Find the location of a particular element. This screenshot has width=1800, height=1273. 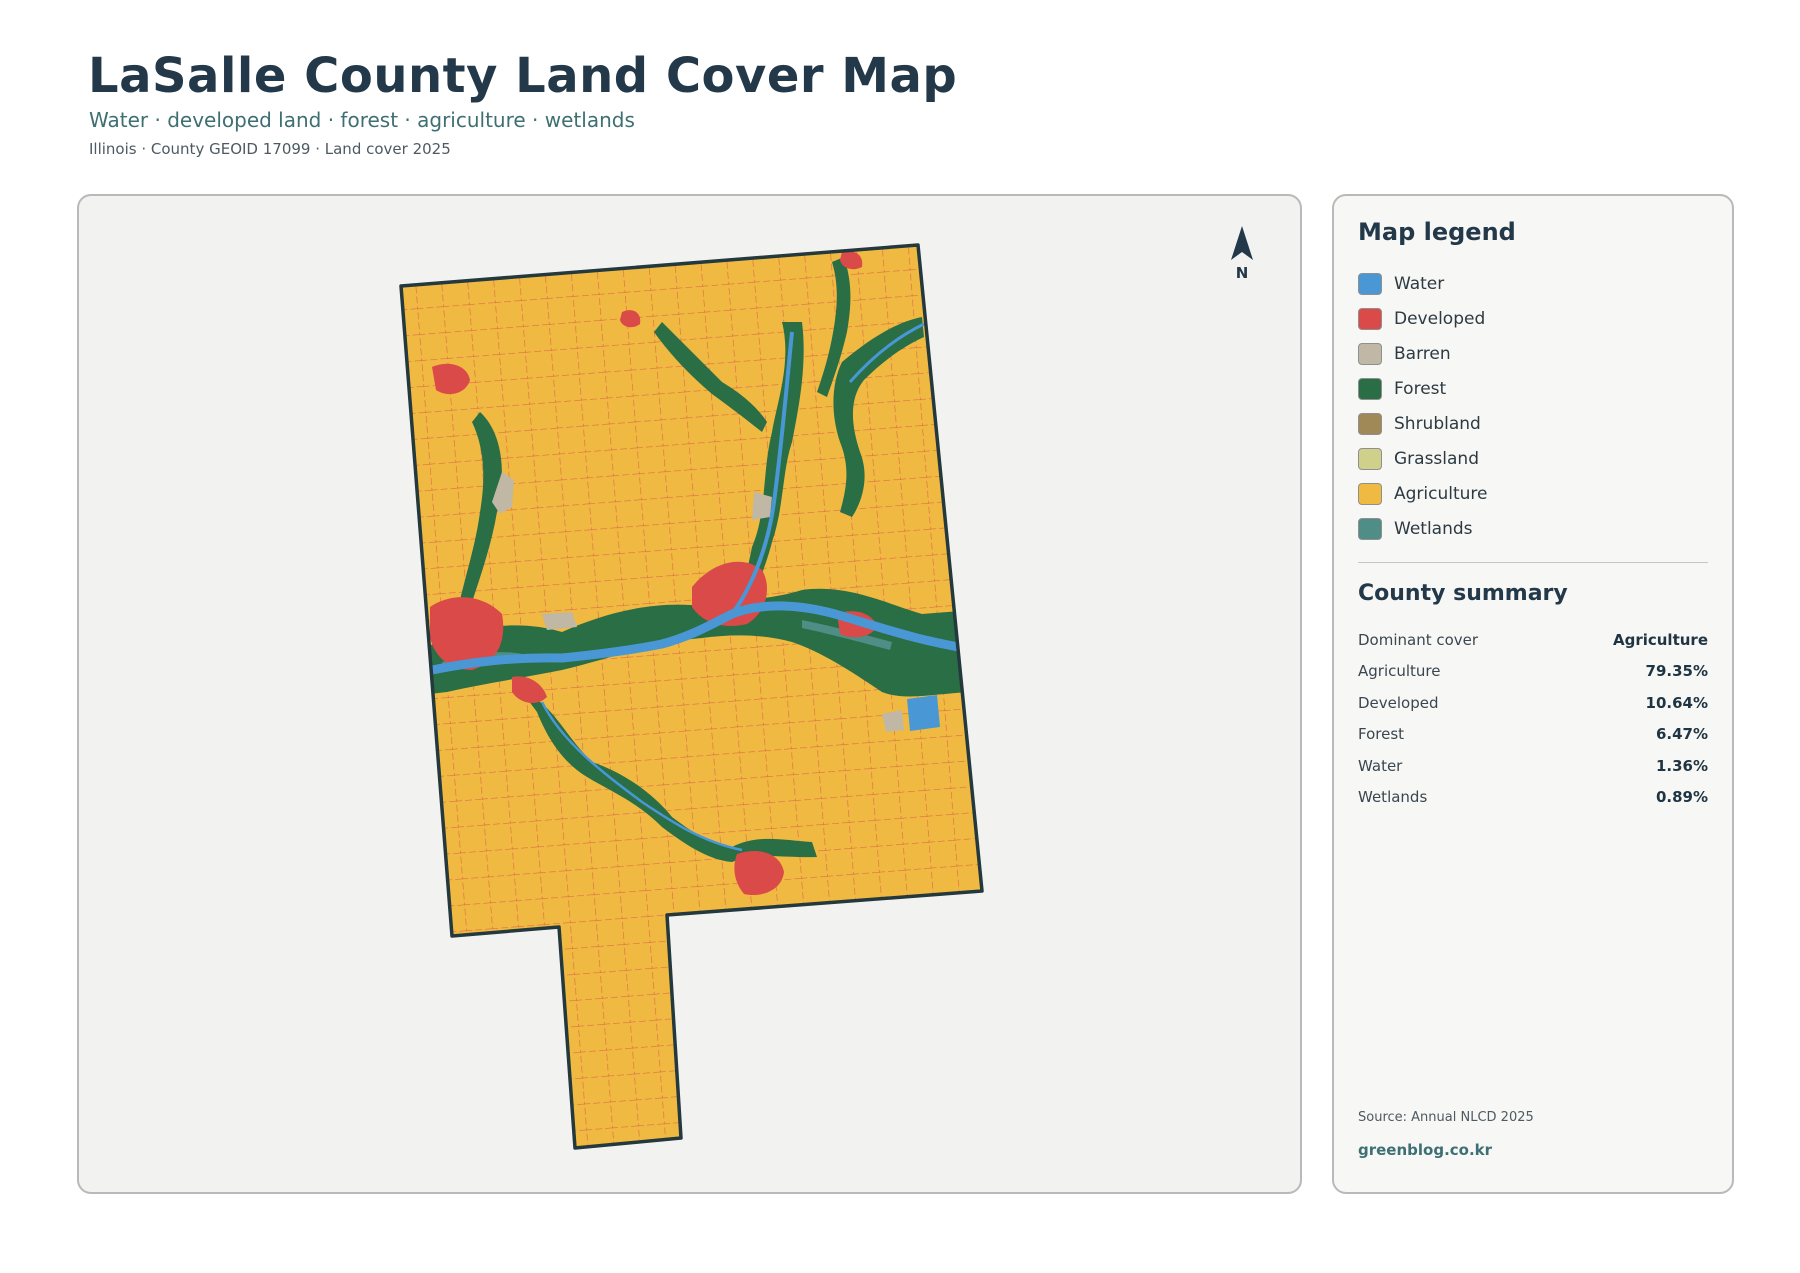

summary-label: Water is located at coordinates (1380, 765).